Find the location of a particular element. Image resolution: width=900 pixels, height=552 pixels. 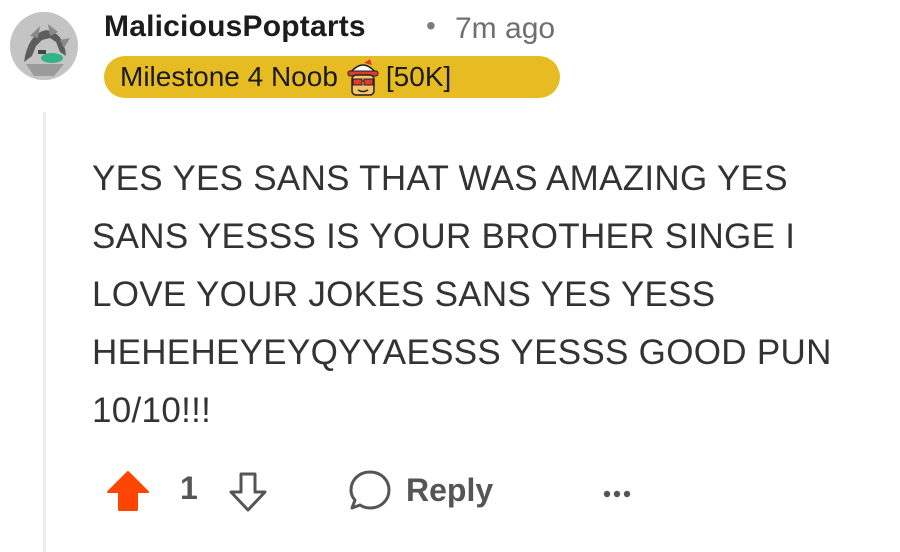

downvote-arrow-icon is located at coordinates (248, 492).